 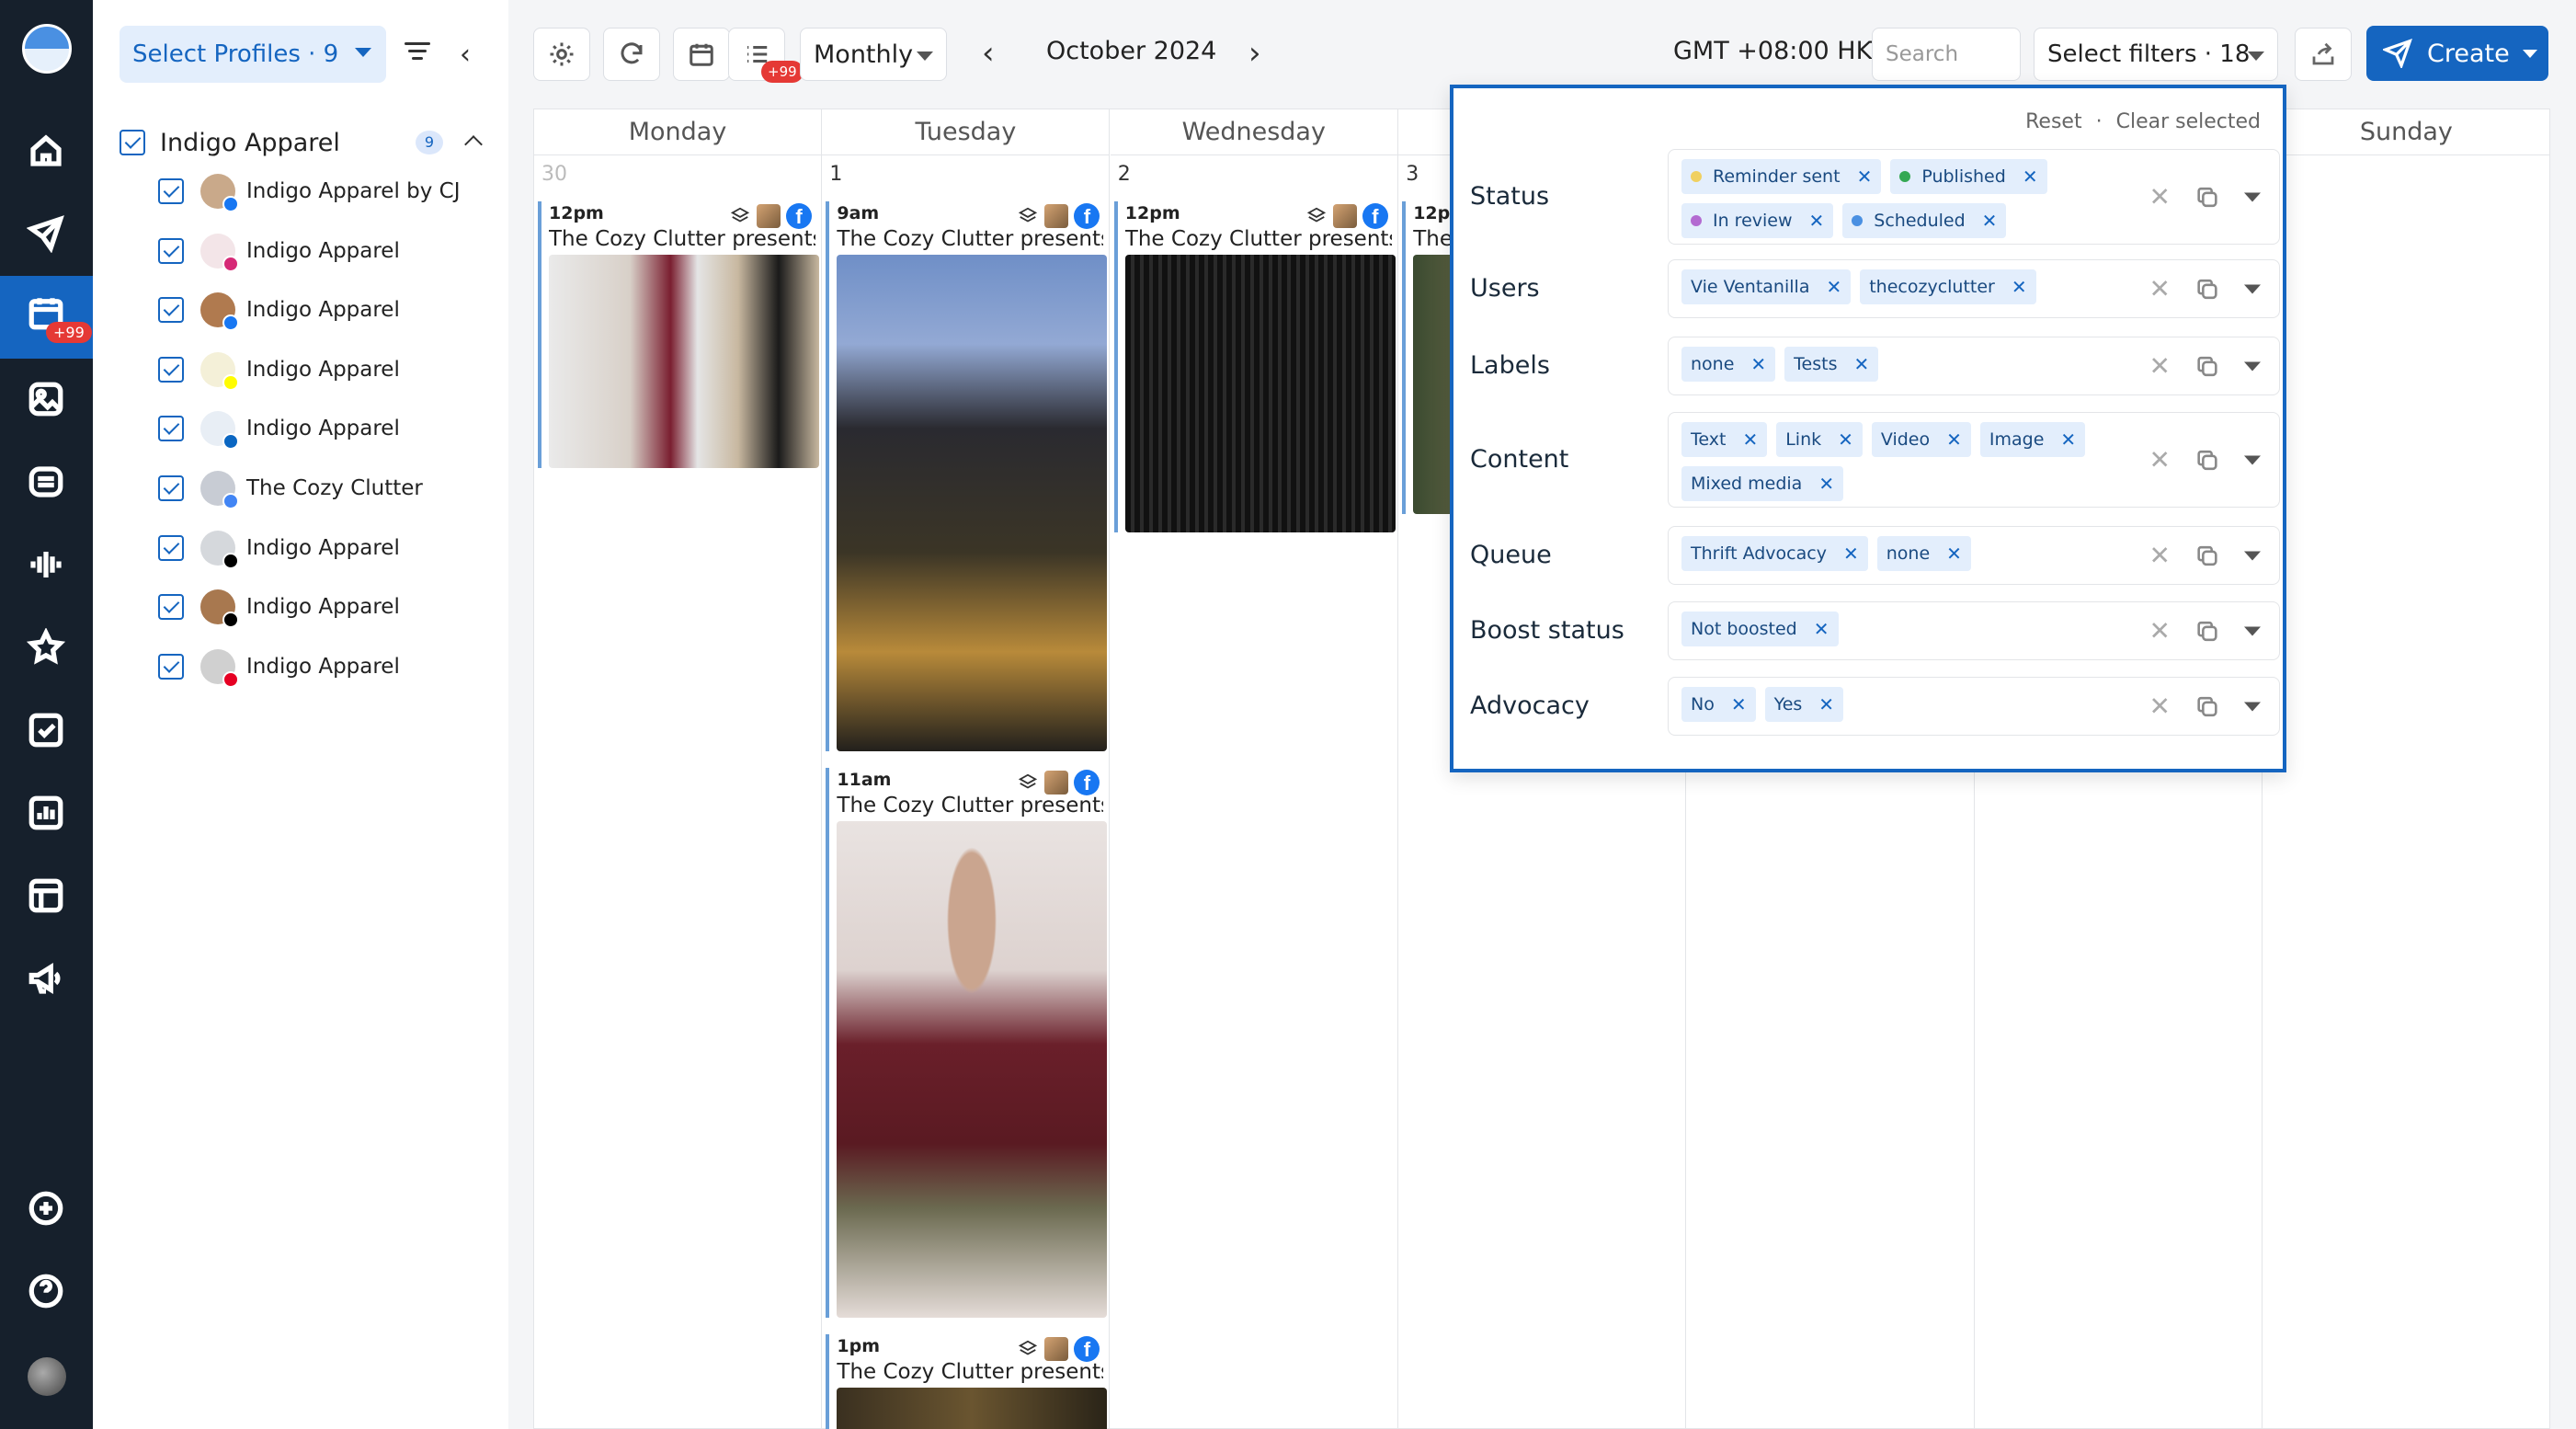 What do you see at coordinates (1974, 555) in the screenshot?
I see `filter-select-box: Thrift Advocacy ✕ none ✕ ✕` at bounding box center [1974, 555].